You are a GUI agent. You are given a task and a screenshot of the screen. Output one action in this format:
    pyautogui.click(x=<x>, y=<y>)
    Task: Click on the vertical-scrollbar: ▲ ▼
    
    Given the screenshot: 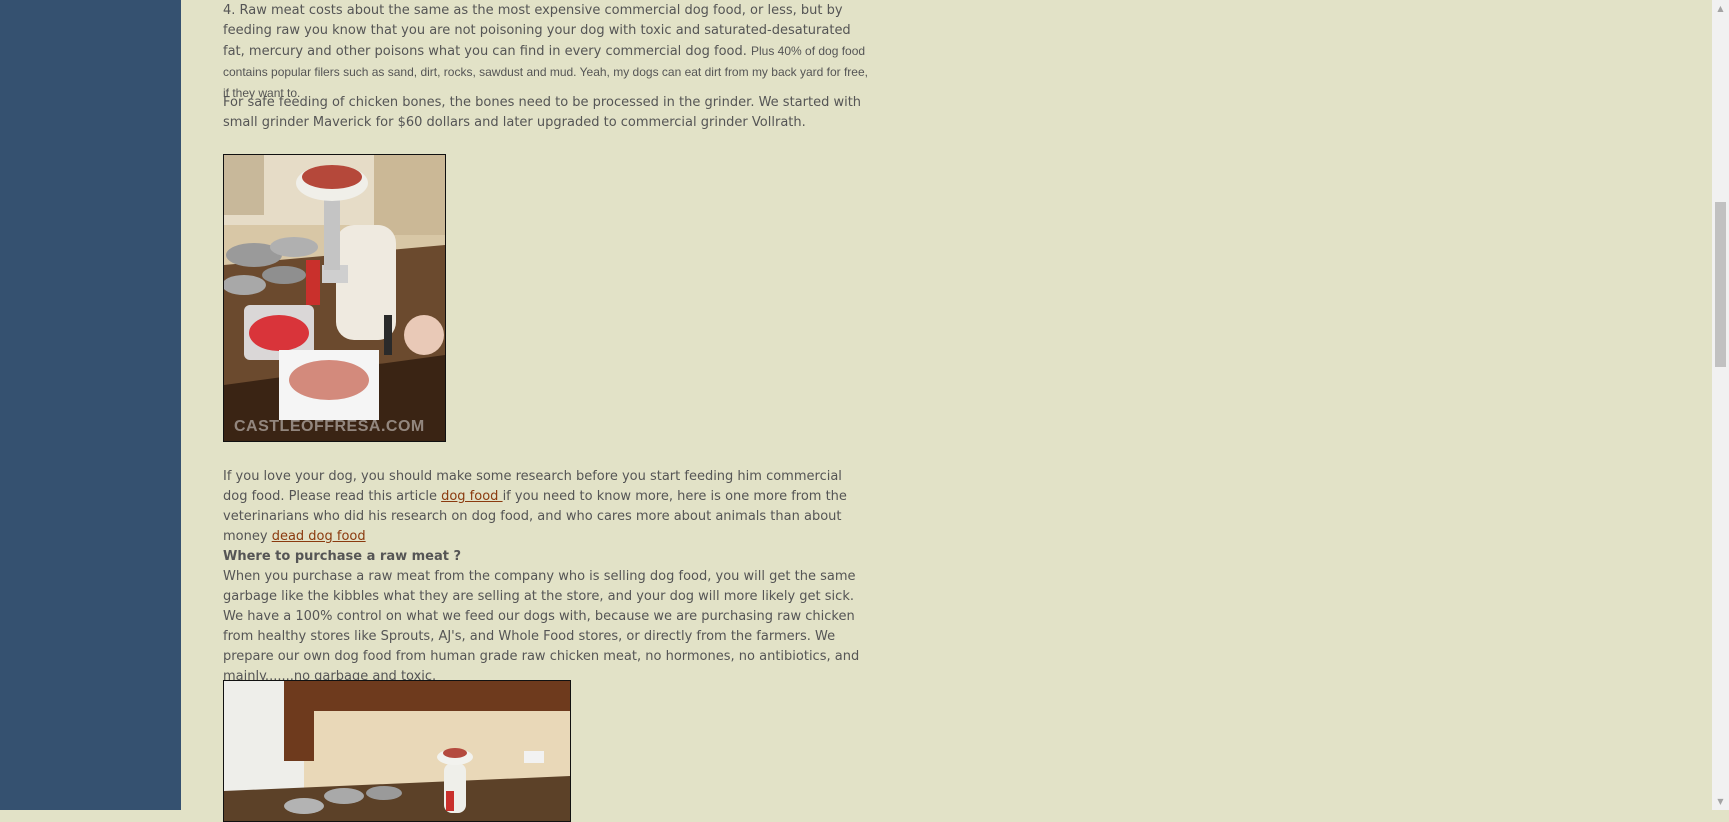 What is the action you would take?
    pyautogui.click(x=1720, y=405)
    